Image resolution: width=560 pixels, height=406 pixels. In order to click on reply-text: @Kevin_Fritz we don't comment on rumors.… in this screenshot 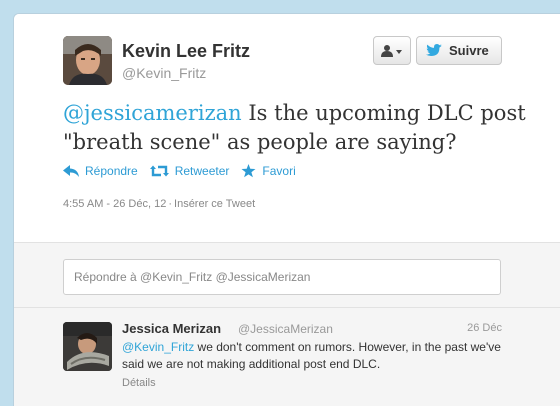, I will do `click(318, 356)`.